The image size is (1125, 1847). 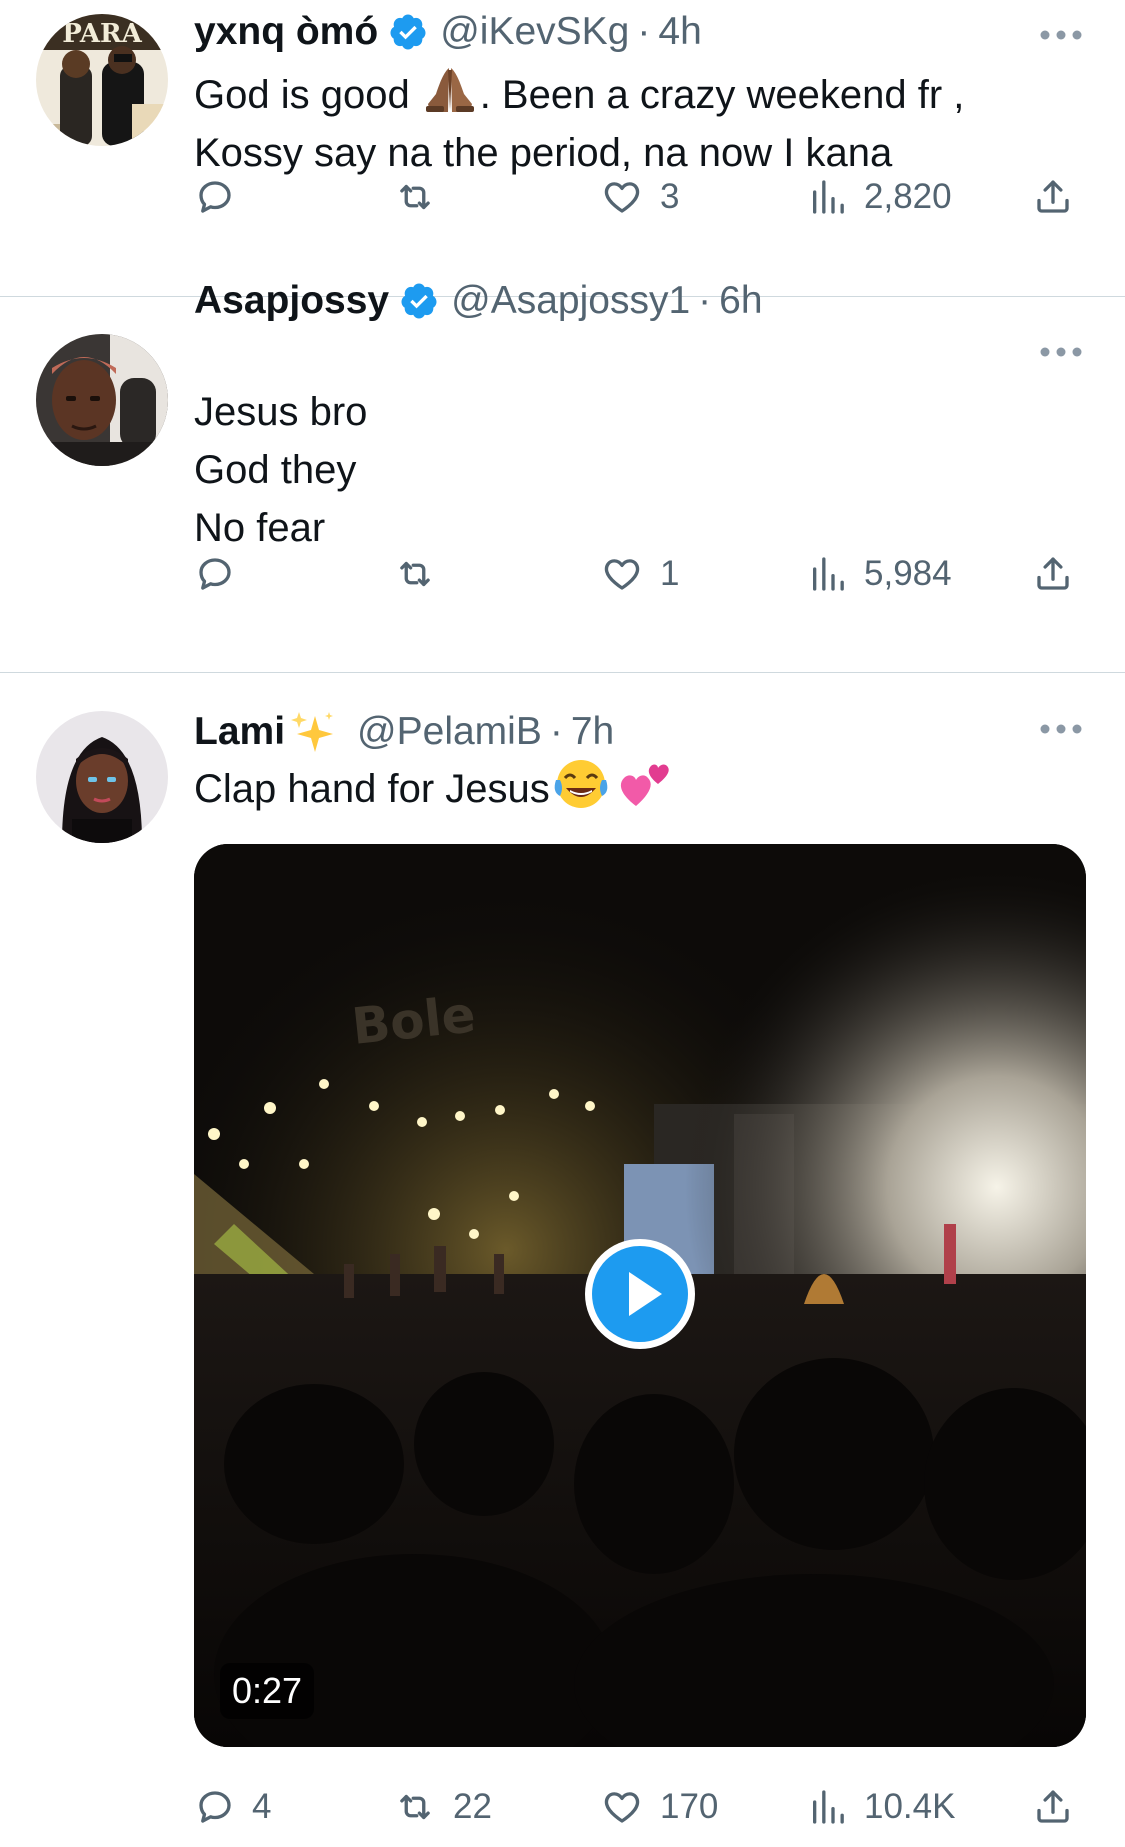 What do you see at coordinates (239, 732) in the screenshot?
I see `display-name: Lami` at bounding box center [239, 732].